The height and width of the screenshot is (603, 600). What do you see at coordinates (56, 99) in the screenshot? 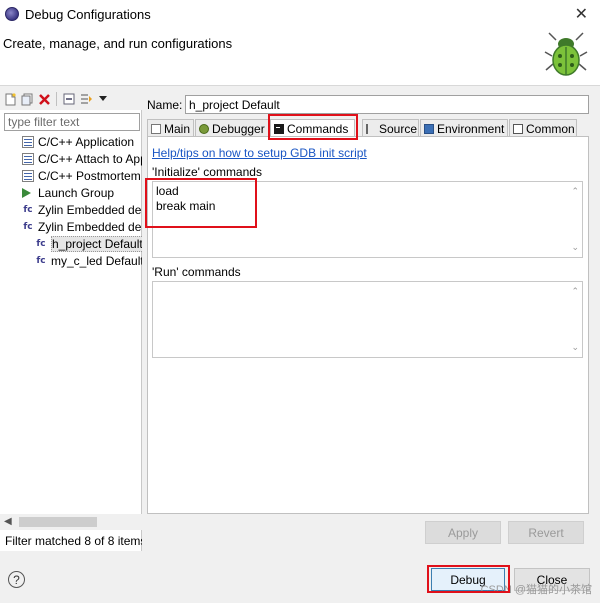
I see `toolbar-separator` at bounding box center [56, 99].